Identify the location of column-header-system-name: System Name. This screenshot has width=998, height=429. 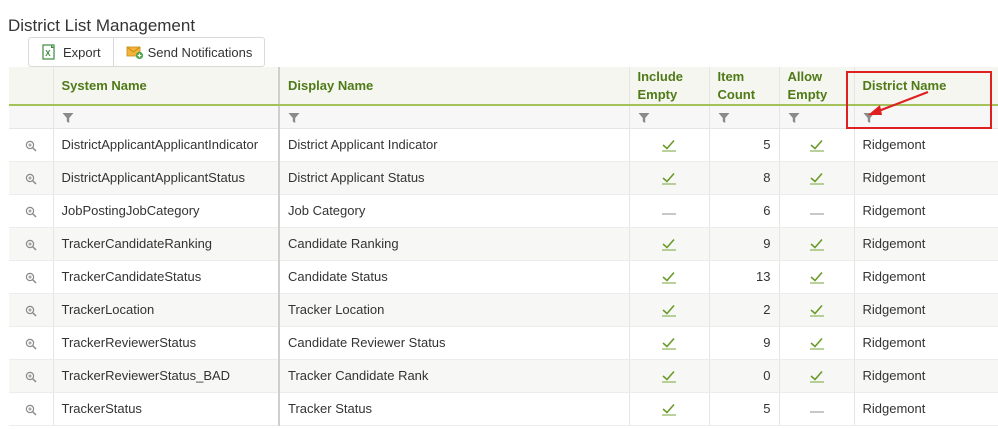
(166, 86).